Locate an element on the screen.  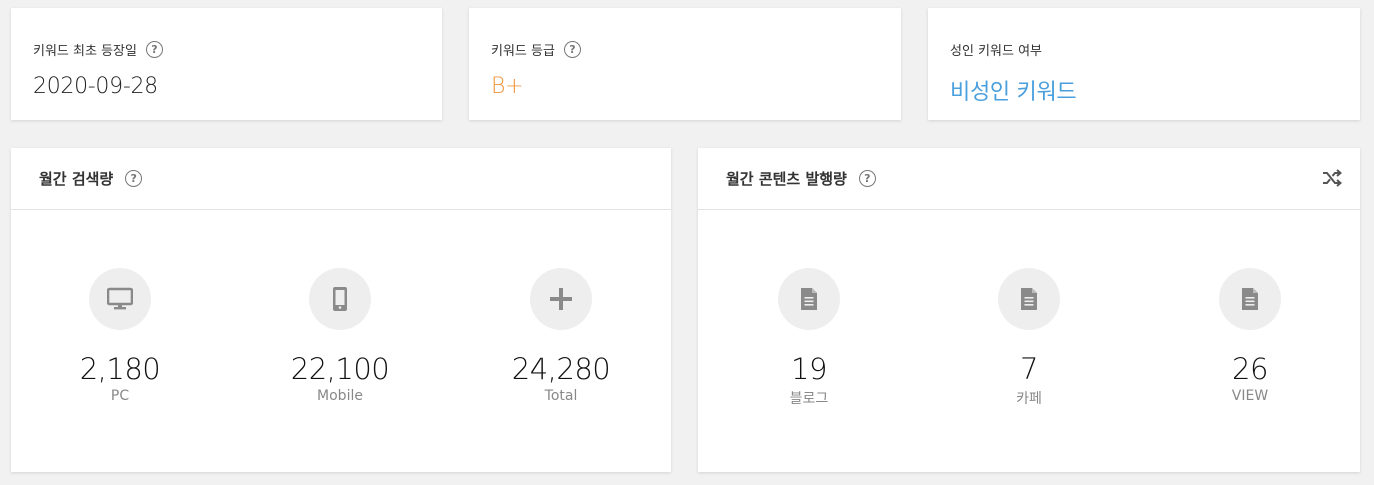
first-date-label-row: 키워드 최초 등장일 ? is located at coordinates (98, 49).